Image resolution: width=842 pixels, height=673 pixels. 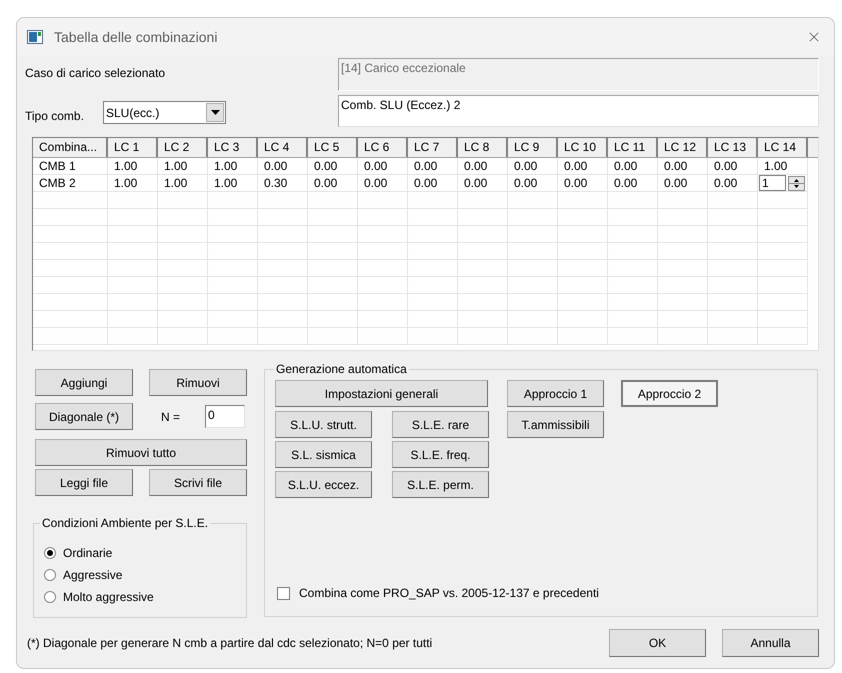 I want to click on group-title: Condizioni Ambiente per S.L.E., so click(x=125, y=523).